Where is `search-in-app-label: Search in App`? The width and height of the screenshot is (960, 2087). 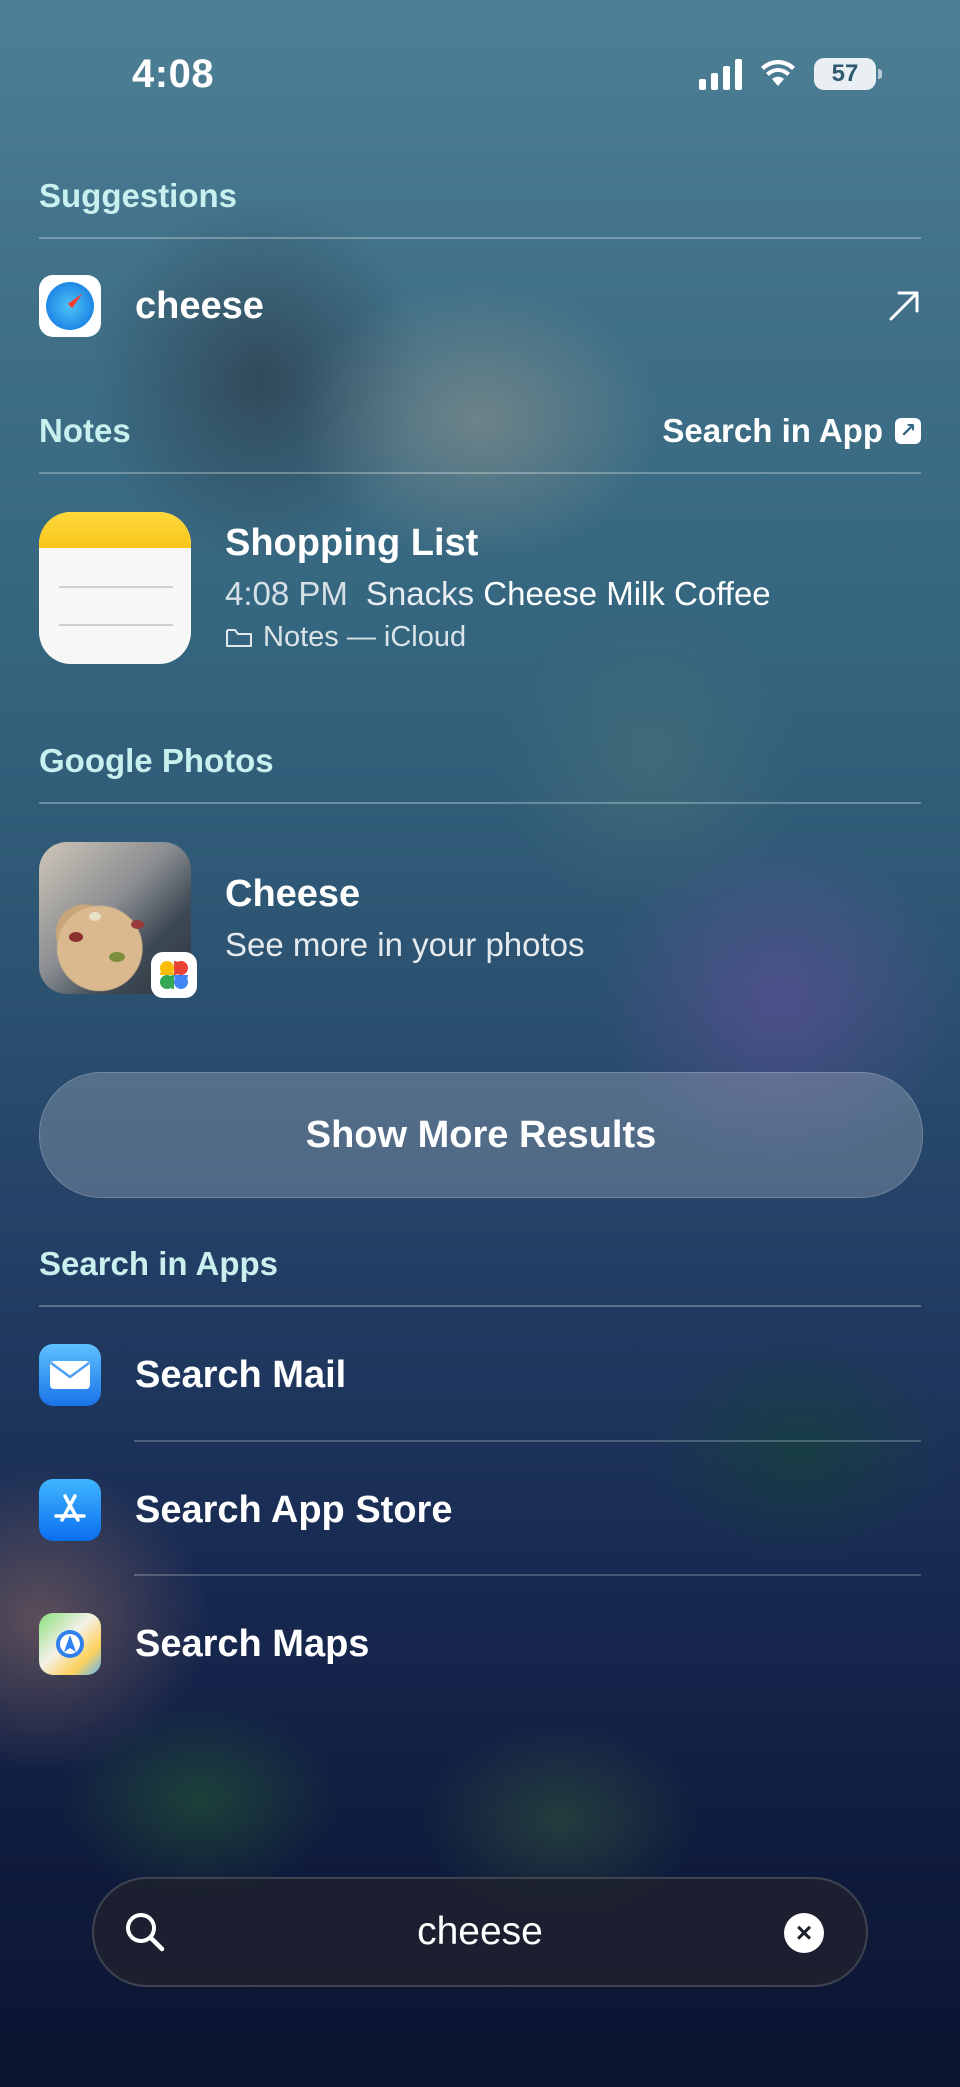 search-in-app-label: Search in App is located at coordinates (772, 430).